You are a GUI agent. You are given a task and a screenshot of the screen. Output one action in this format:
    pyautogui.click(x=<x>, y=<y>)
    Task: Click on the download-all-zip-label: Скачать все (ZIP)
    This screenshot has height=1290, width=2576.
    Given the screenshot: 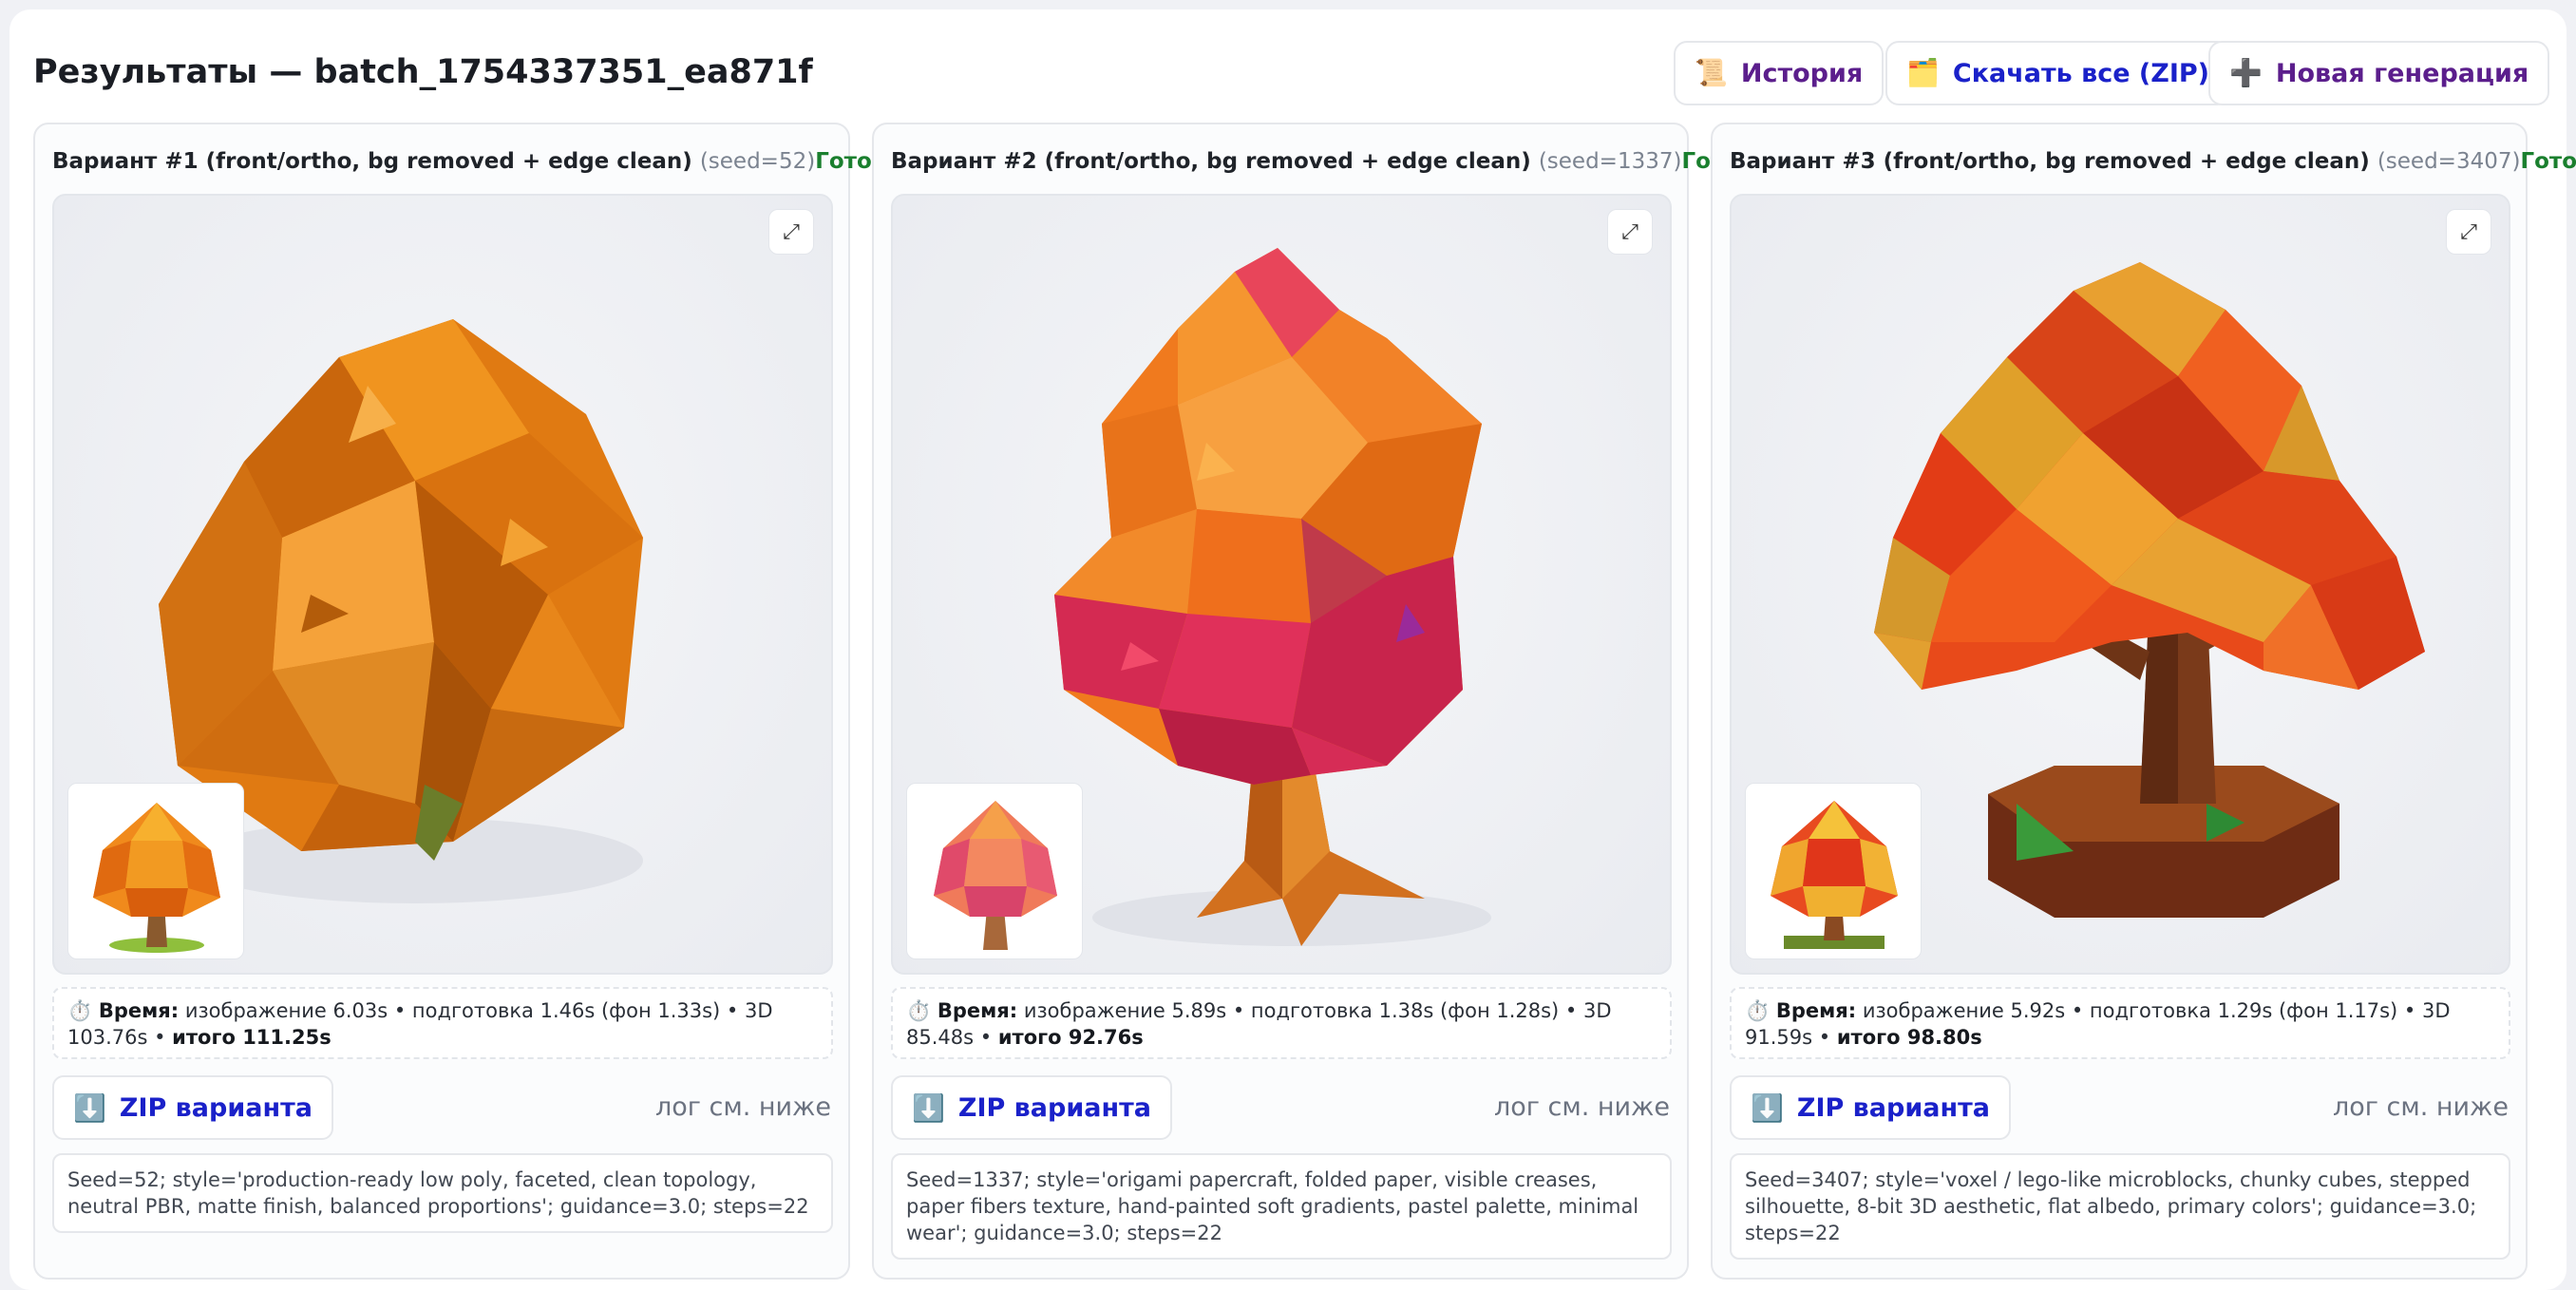 What is the action you would take?
    pyautogui.click(x=2081, y=73)
    